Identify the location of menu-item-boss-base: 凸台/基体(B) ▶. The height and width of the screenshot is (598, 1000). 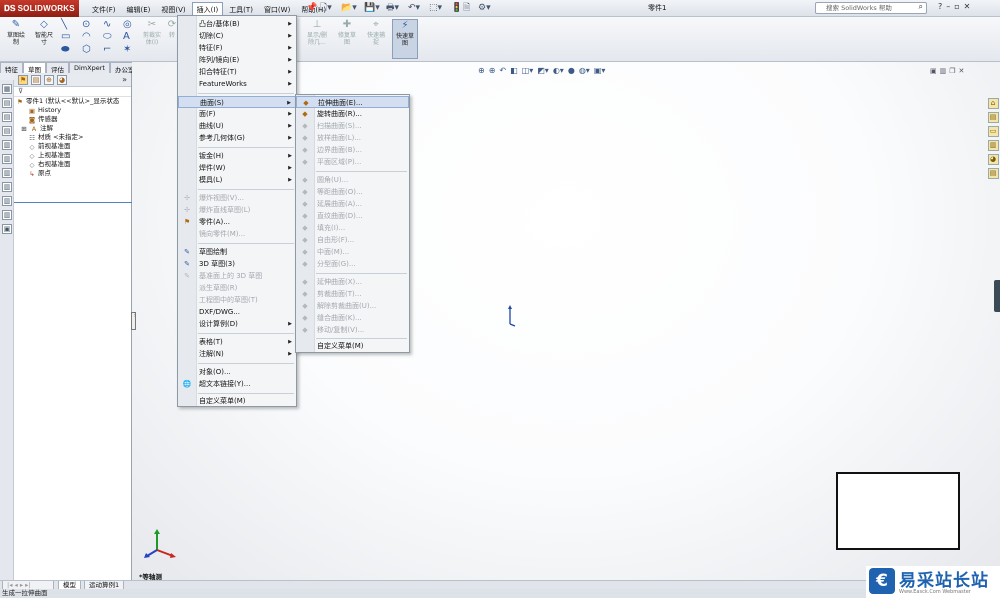
(237, 24).